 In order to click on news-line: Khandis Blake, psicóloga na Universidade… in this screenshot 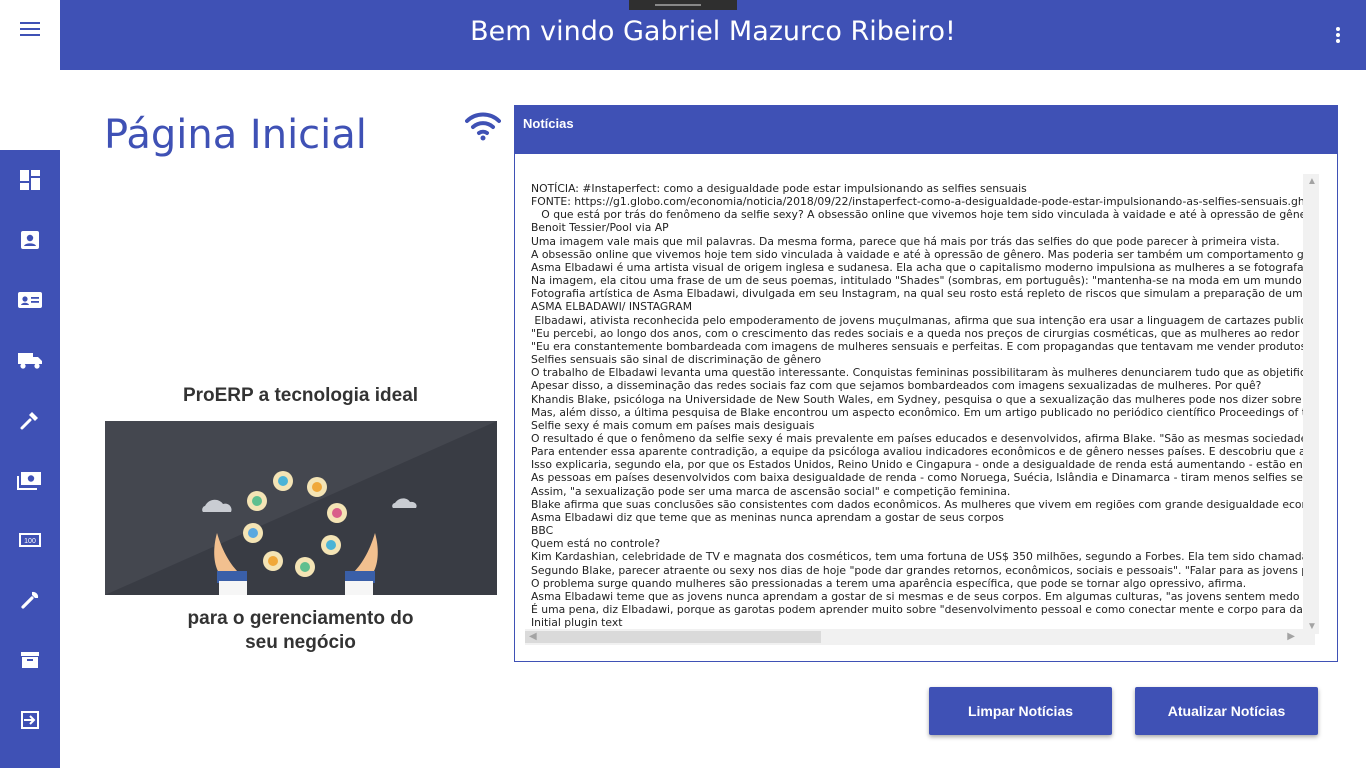, I will do `click(922, 399)`.